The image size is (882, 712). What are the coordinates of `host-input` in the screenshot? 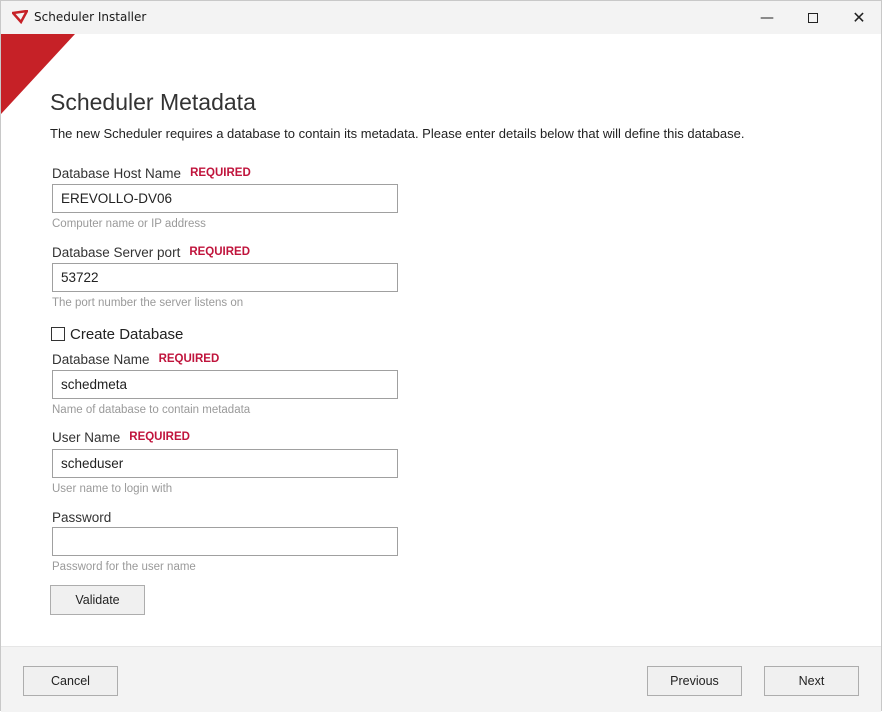 It's located at (225, 198).